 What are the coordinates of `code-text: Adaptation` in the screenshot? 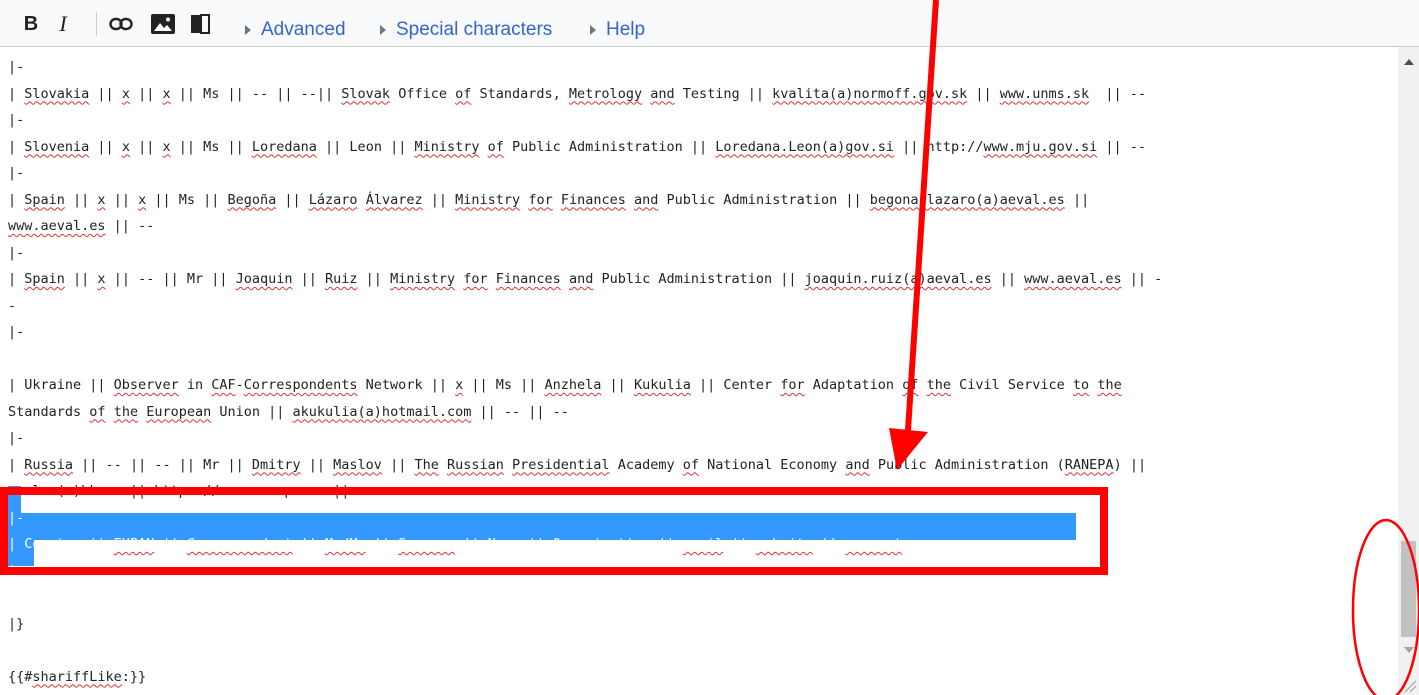 It's located at (853, 385).